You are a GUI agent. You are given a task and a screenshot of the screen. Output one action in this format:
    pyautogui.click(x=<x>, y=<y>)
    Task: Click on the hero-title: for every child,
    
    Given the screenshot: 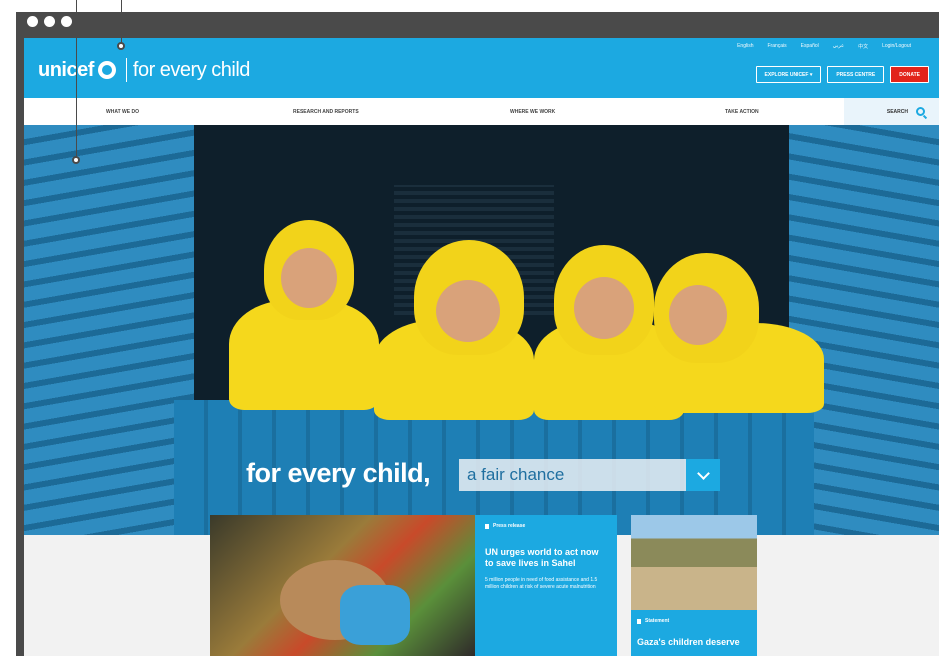 What is the action you would take?
    pyautogui.click(x=338, y=473)
    